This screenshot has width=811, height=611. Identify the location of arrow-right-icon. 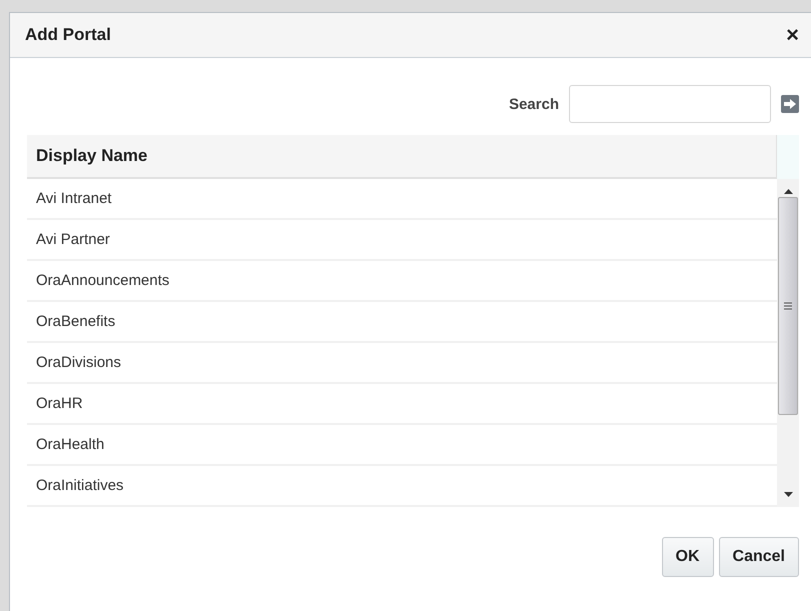
(790, 104).